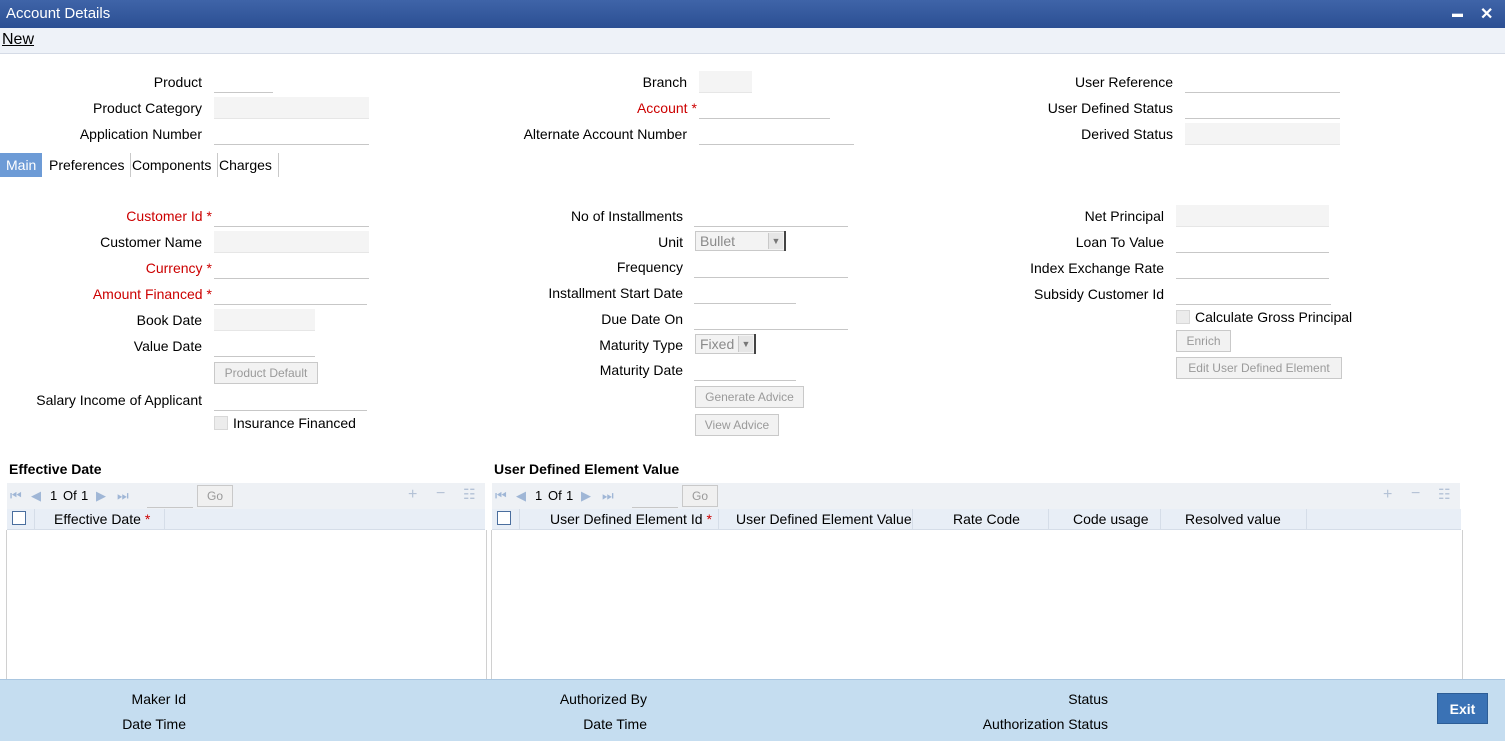  Describe the element at coordinates (1123, 82) in the screenshot. I see `user-reference-label: User Reference` at that location.